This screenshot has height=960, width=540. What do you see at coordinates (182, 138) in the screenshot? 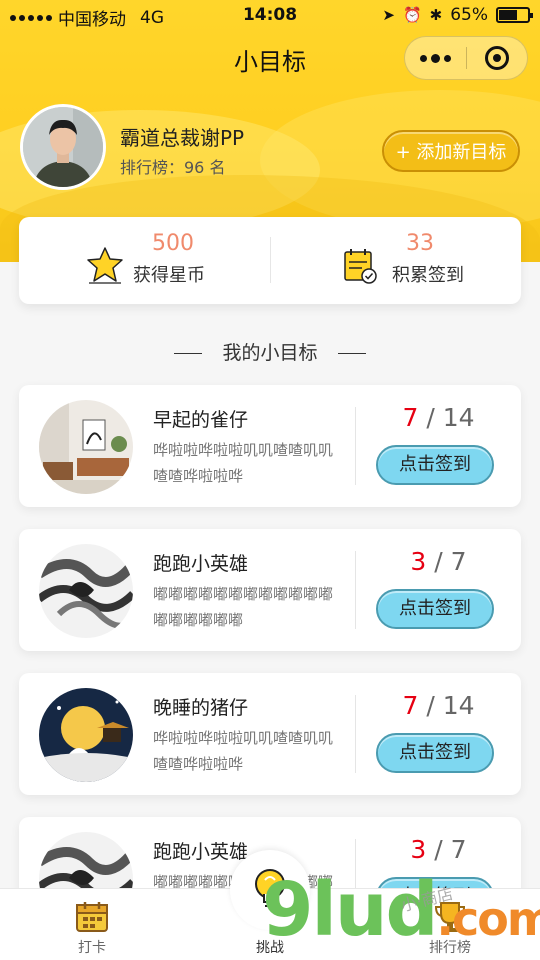
I see `username: 霸道总裁谢PP` at bounding box center [182, 138].